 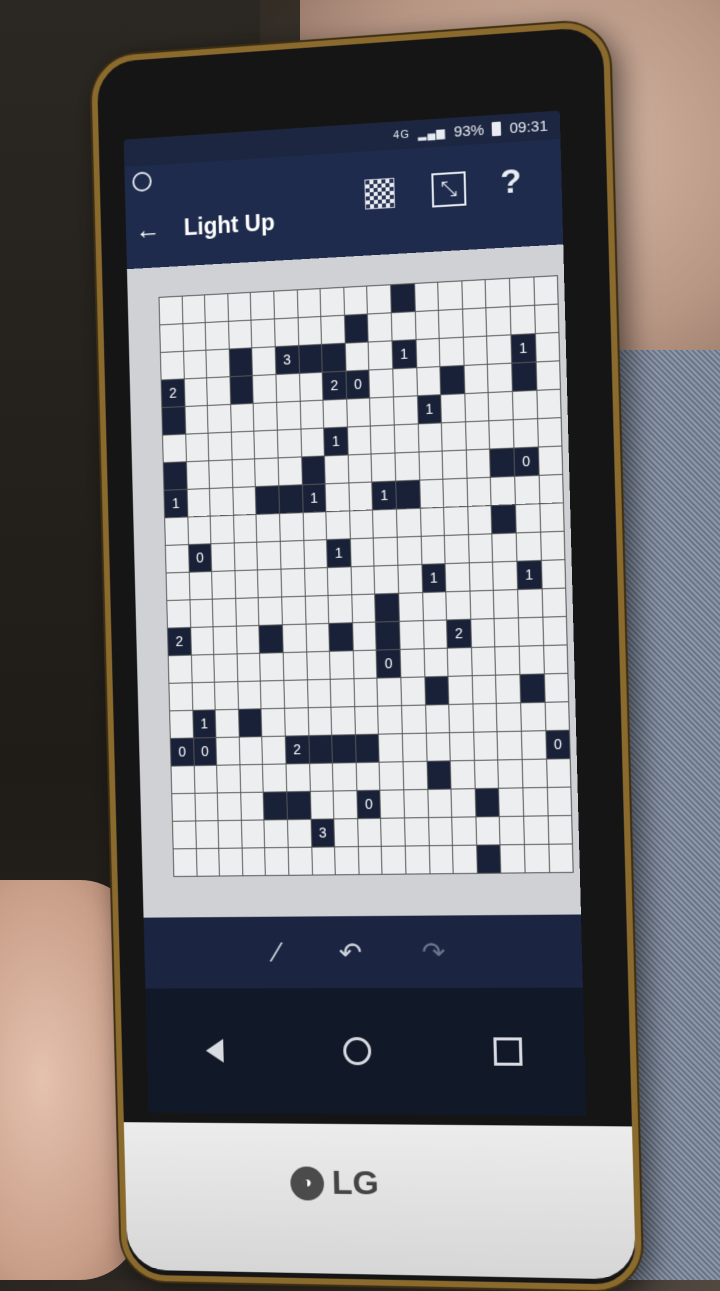 I want to click on nav-home-icon, so click(x=357, y=1051).